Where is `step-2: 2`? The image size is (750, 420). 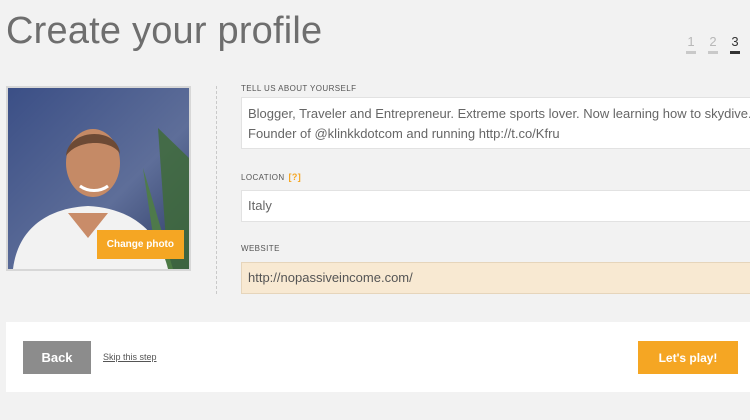 step-2: 2 is located at coordinates (713, 44).